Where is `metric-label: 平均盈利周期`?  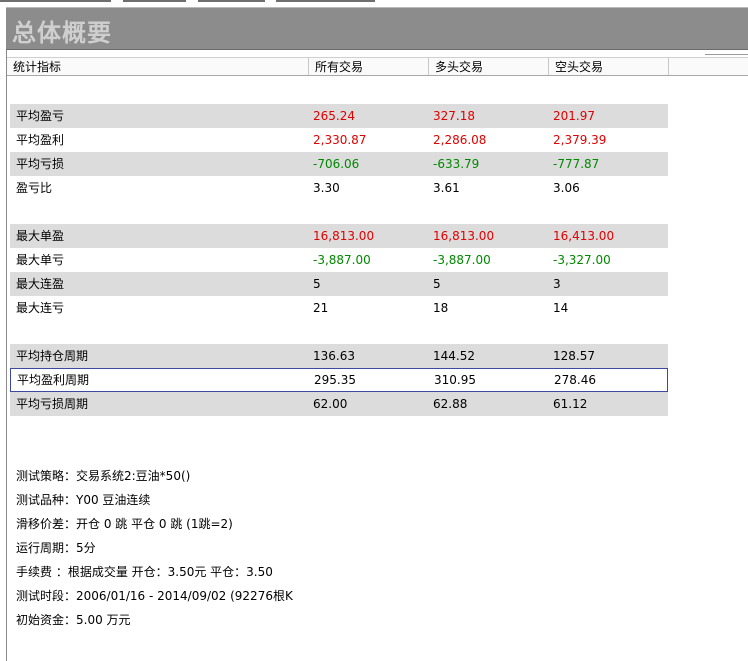
metric-label: 平均盈利周期 is located at coordinates (53, 380).